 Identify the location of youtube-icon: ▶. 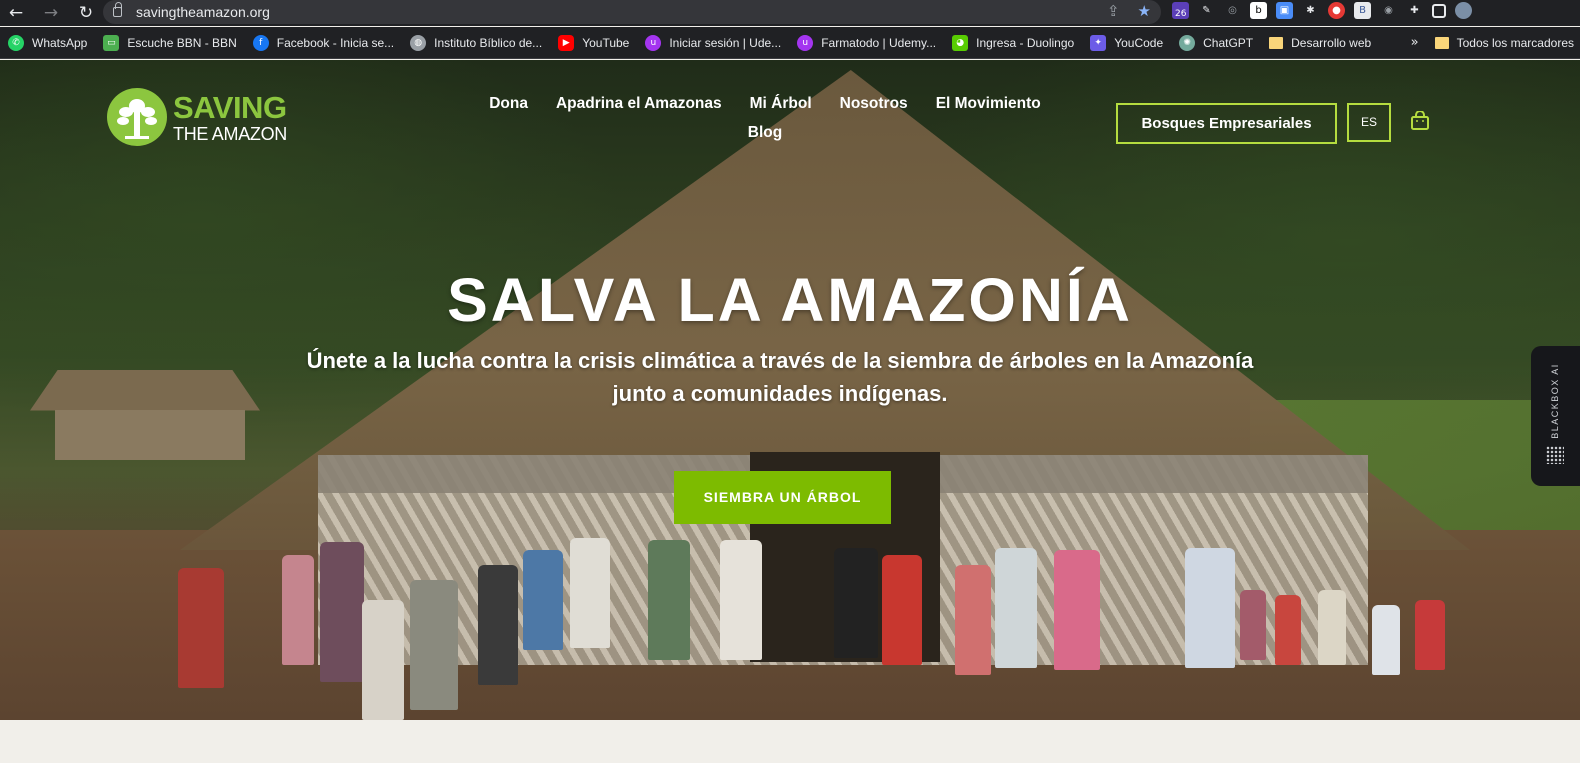
(566, 42).